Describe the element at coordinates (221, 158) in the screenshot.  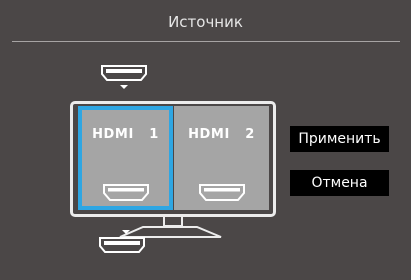
I see `source-hdmi-2: HDMI 2` at that location.